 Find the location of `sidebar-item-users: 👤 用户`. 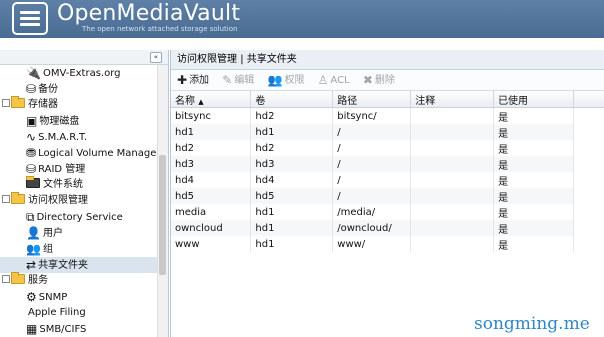

sidebar-item-users: 👤 用户 is located at coordinates (84, 233).